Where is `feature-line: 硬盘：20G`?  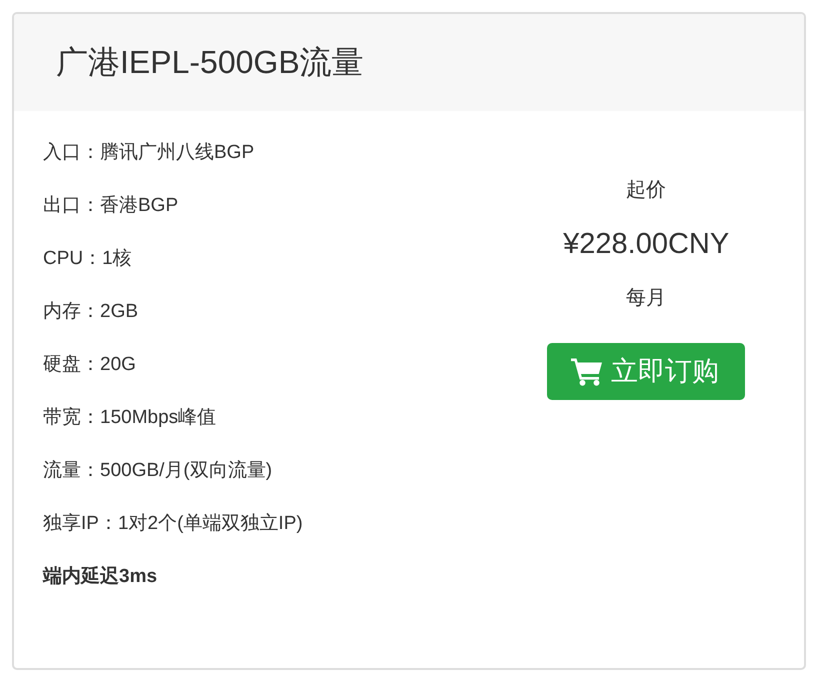 feature-line: 硬盘：20G is located at coordinates (90, 365).